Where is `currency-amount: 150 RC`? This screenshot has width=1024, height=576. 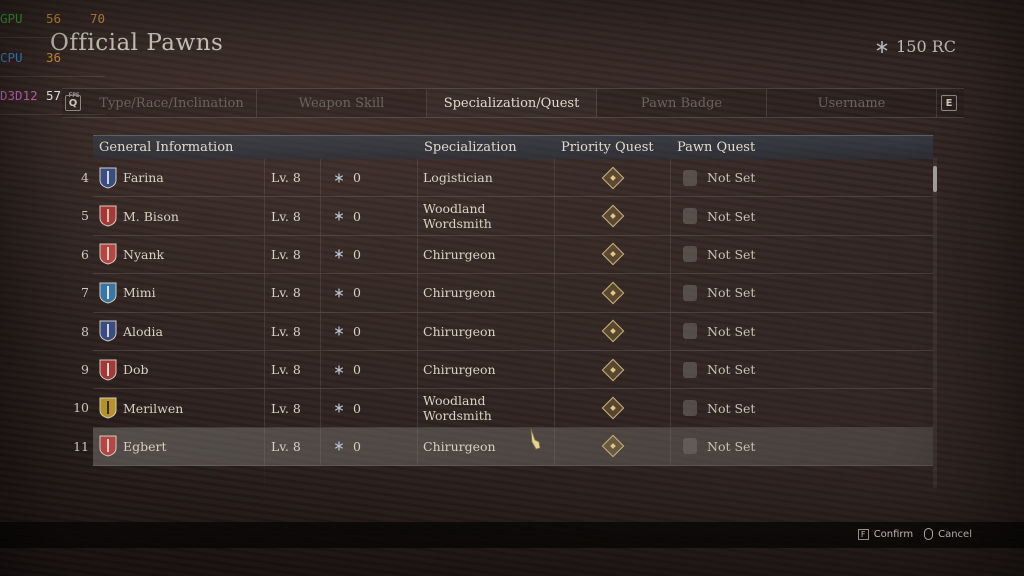
currency-amount: 150 RC is located at coordinates (926, 46).